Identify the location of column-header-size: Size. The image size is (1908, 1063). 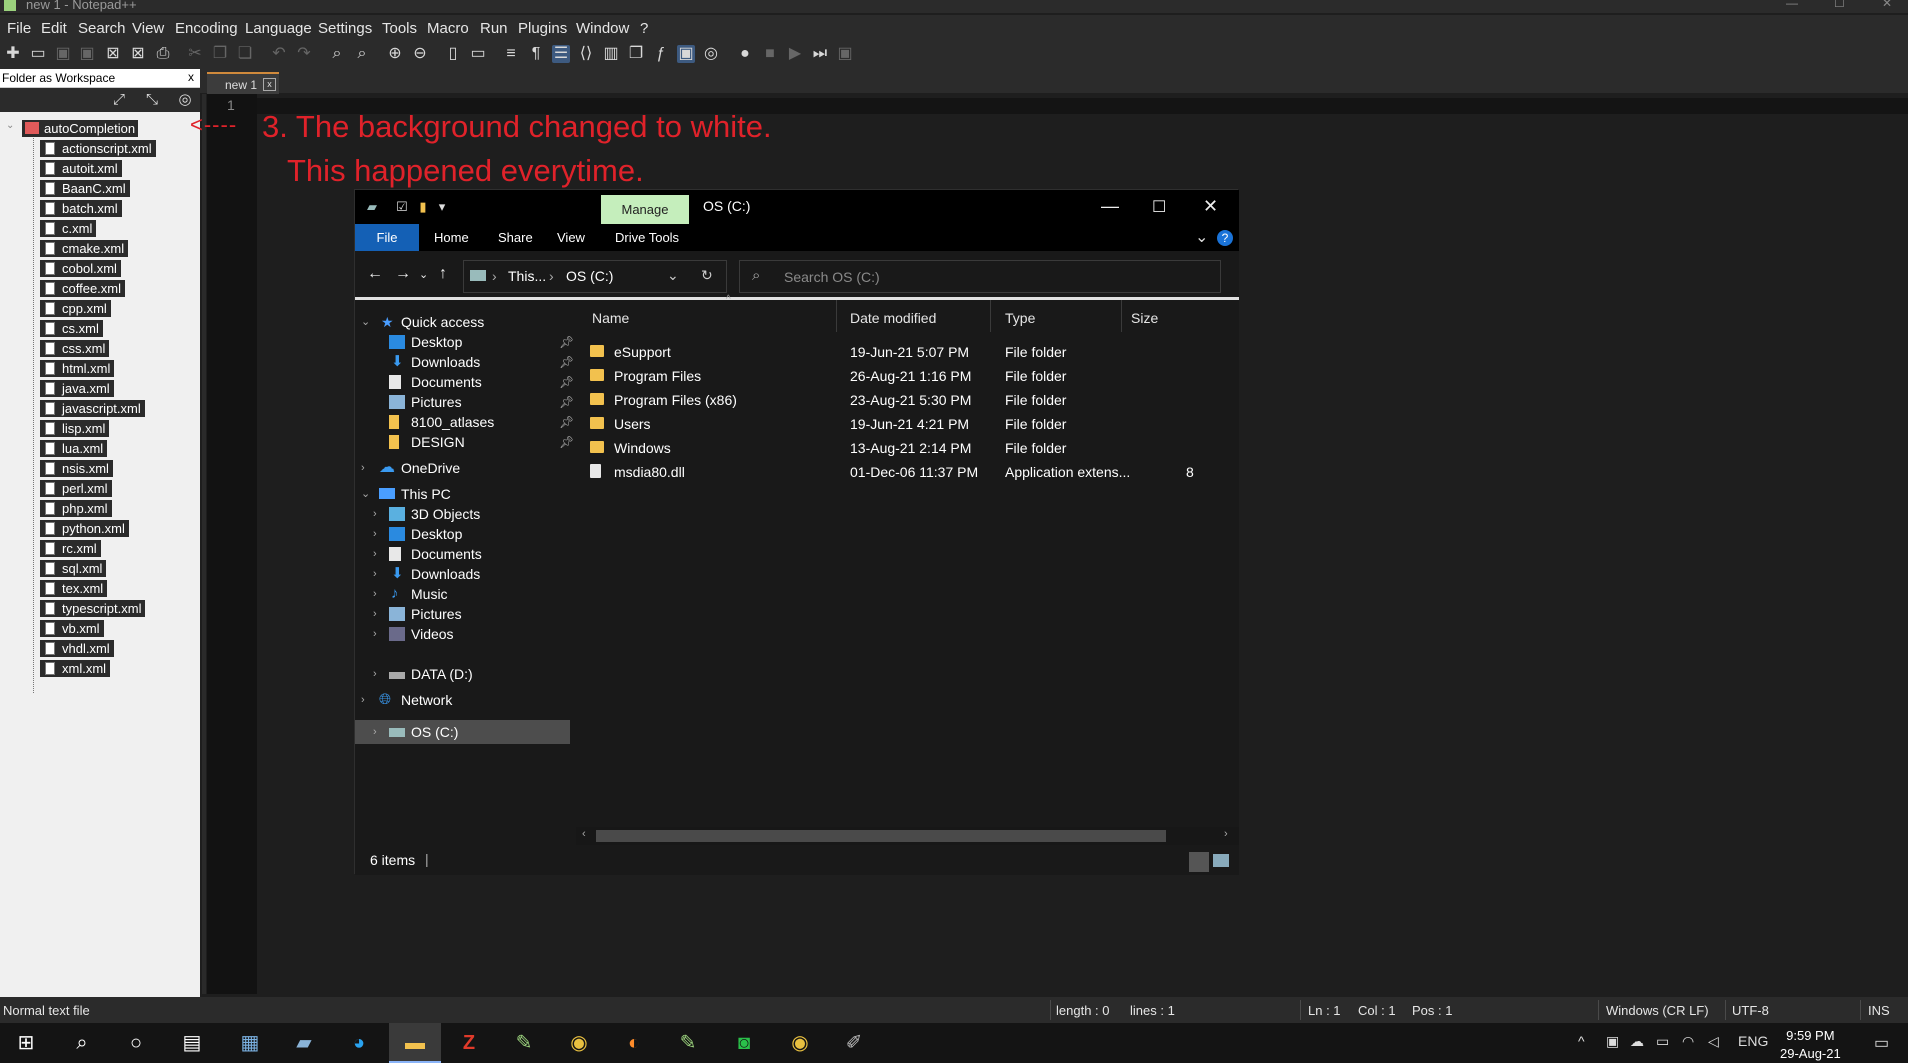
(1144, 318).